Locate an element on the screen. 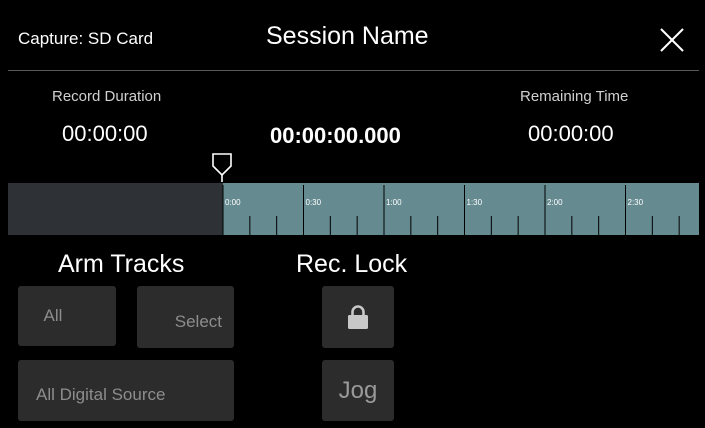 This screenshot has height=428, width=705. record-duration-label: Record Duration is located at coordinates (107, 96).